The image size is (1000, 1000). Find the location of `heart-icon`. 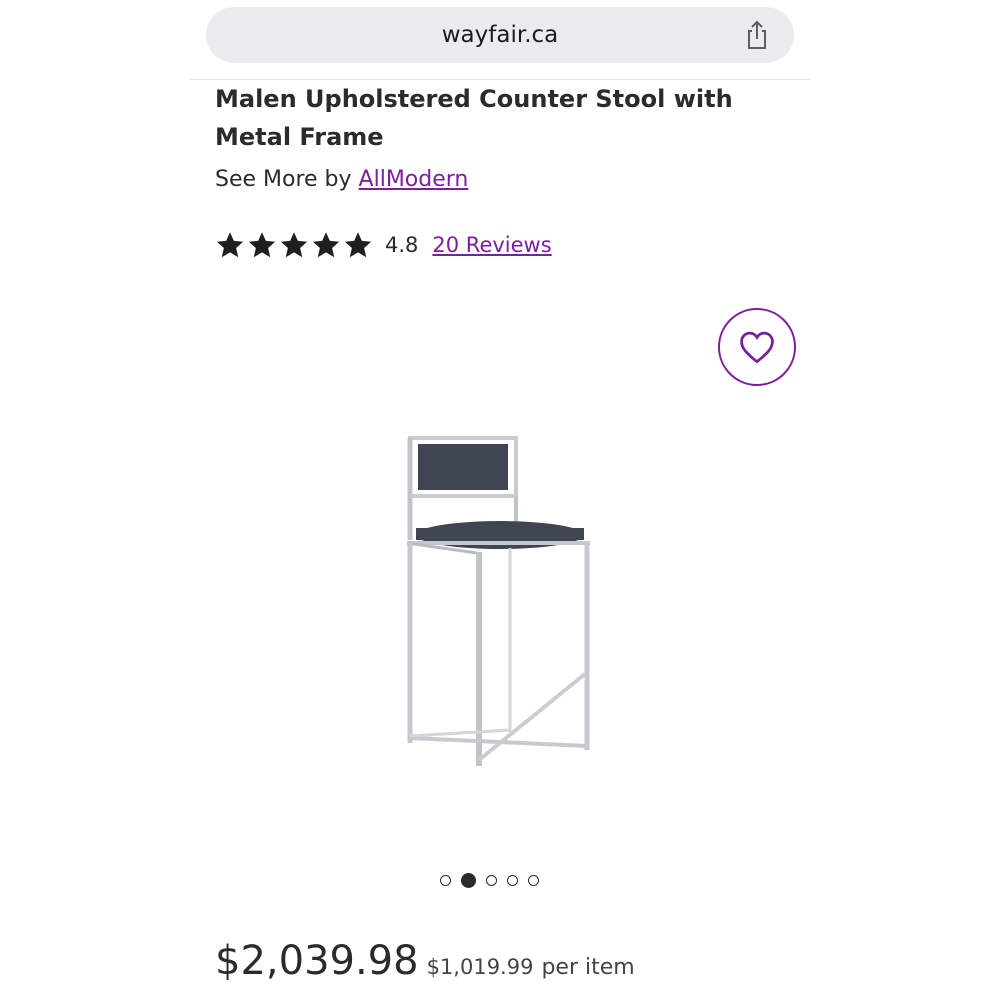

heart-icon is located at coordinates (757, 347).